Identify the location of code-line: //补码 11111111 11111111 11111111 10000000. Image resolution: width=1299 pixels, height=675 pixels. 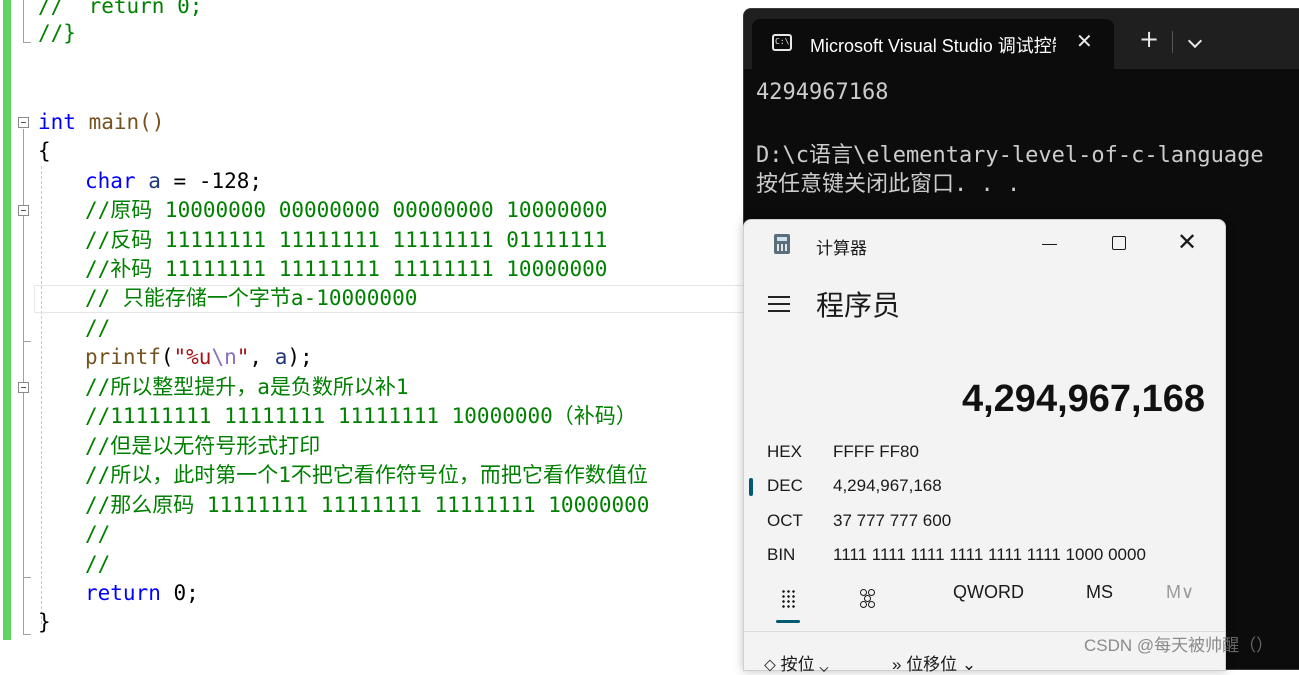
(346, 269).